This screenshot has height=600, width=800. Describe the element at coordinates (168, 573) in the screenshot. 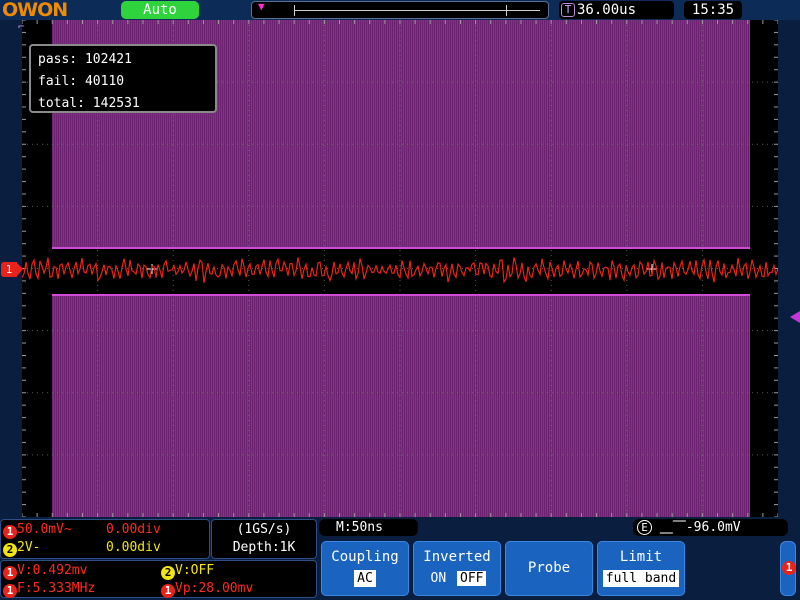

I see `meas-ch2-icon: 2` at that location.